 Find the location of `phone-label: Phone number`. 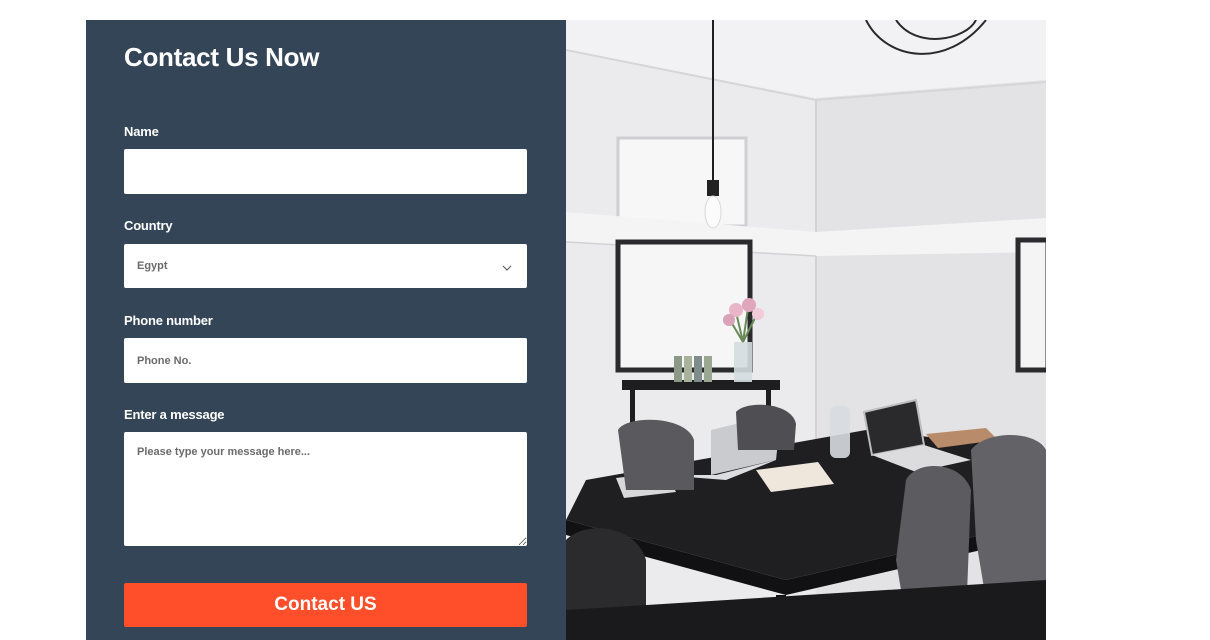

phone-label: Phone number is located at coordinates (168, 320).